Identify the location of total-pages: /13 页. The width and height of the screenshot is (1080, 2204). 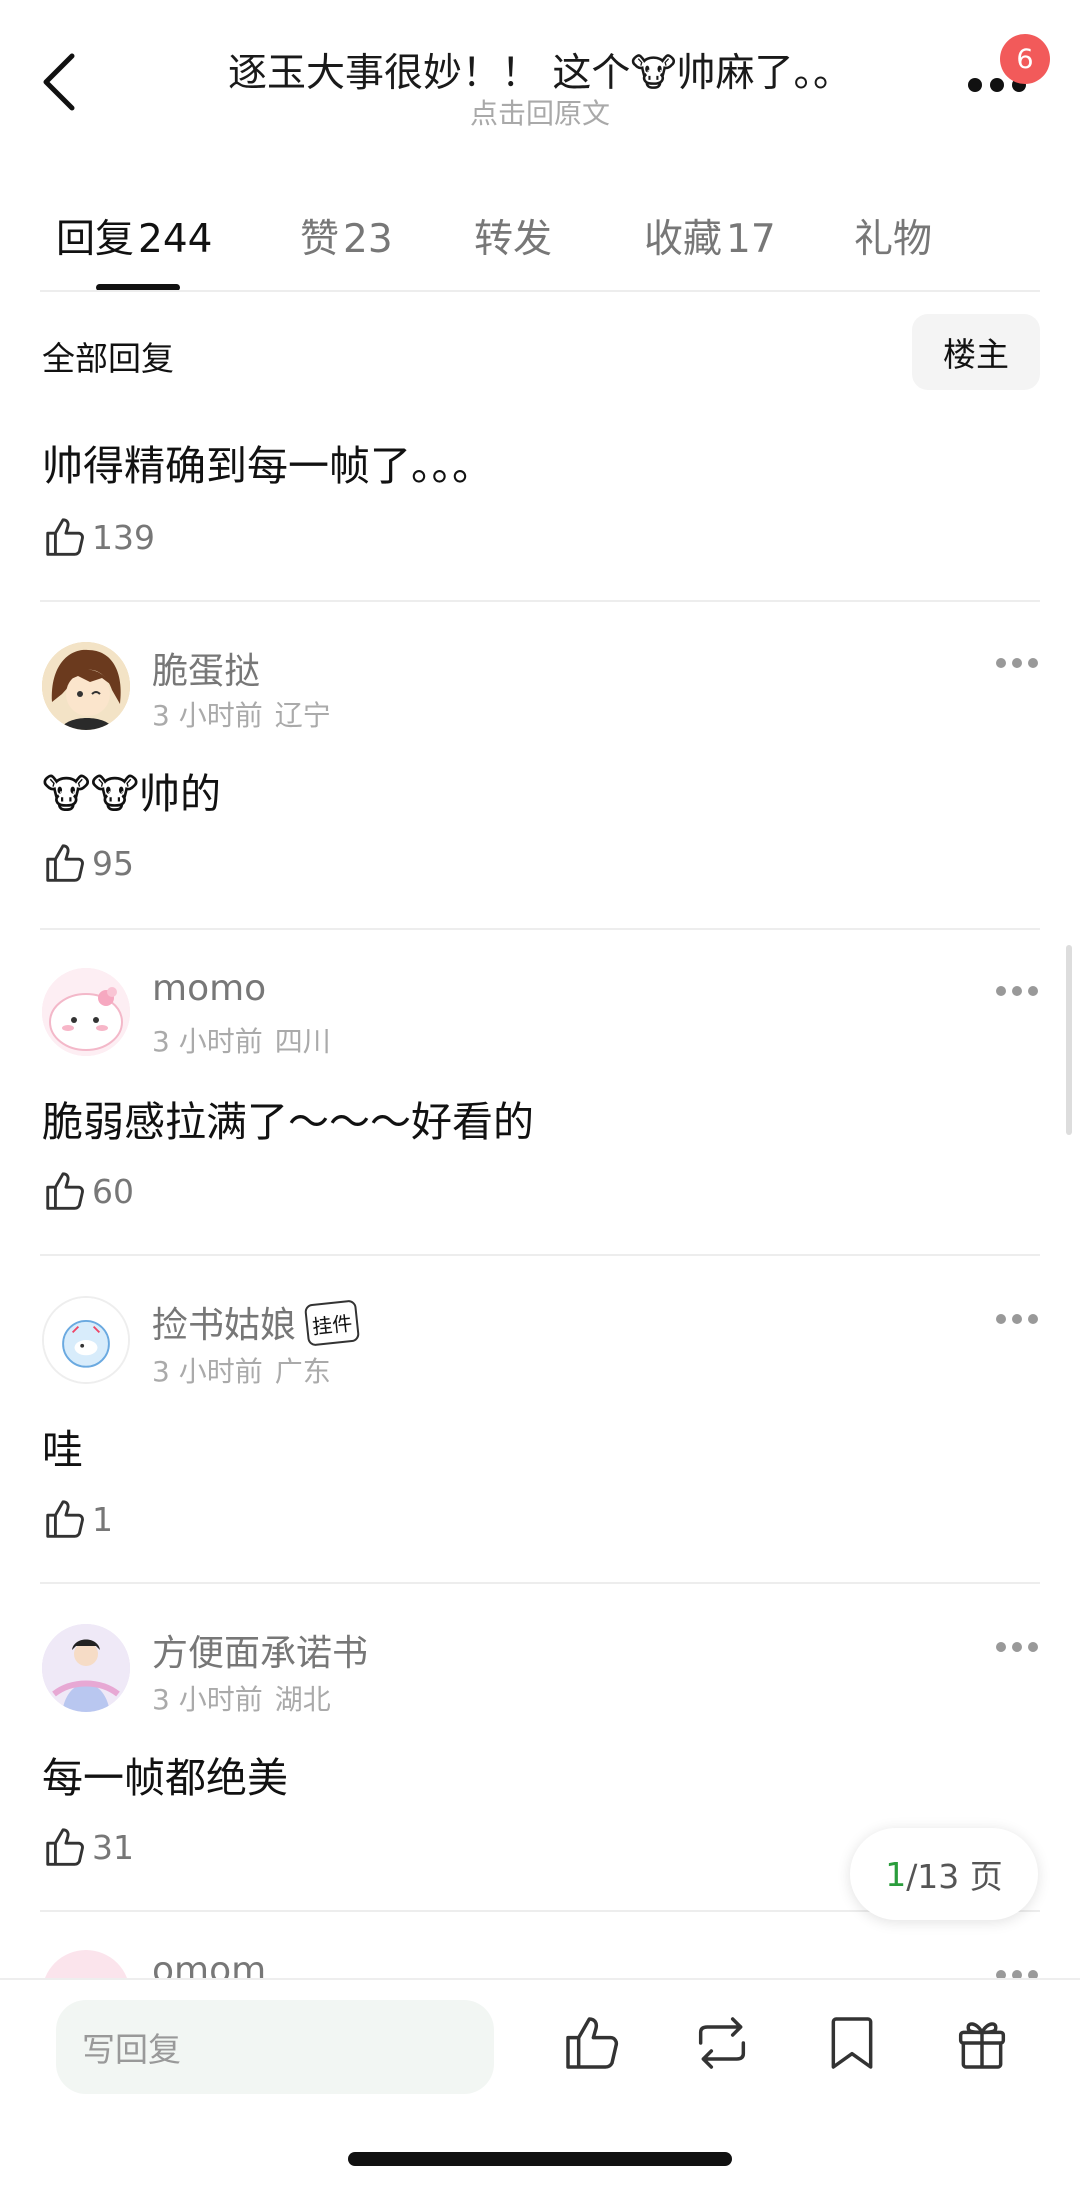
(954, 1876).